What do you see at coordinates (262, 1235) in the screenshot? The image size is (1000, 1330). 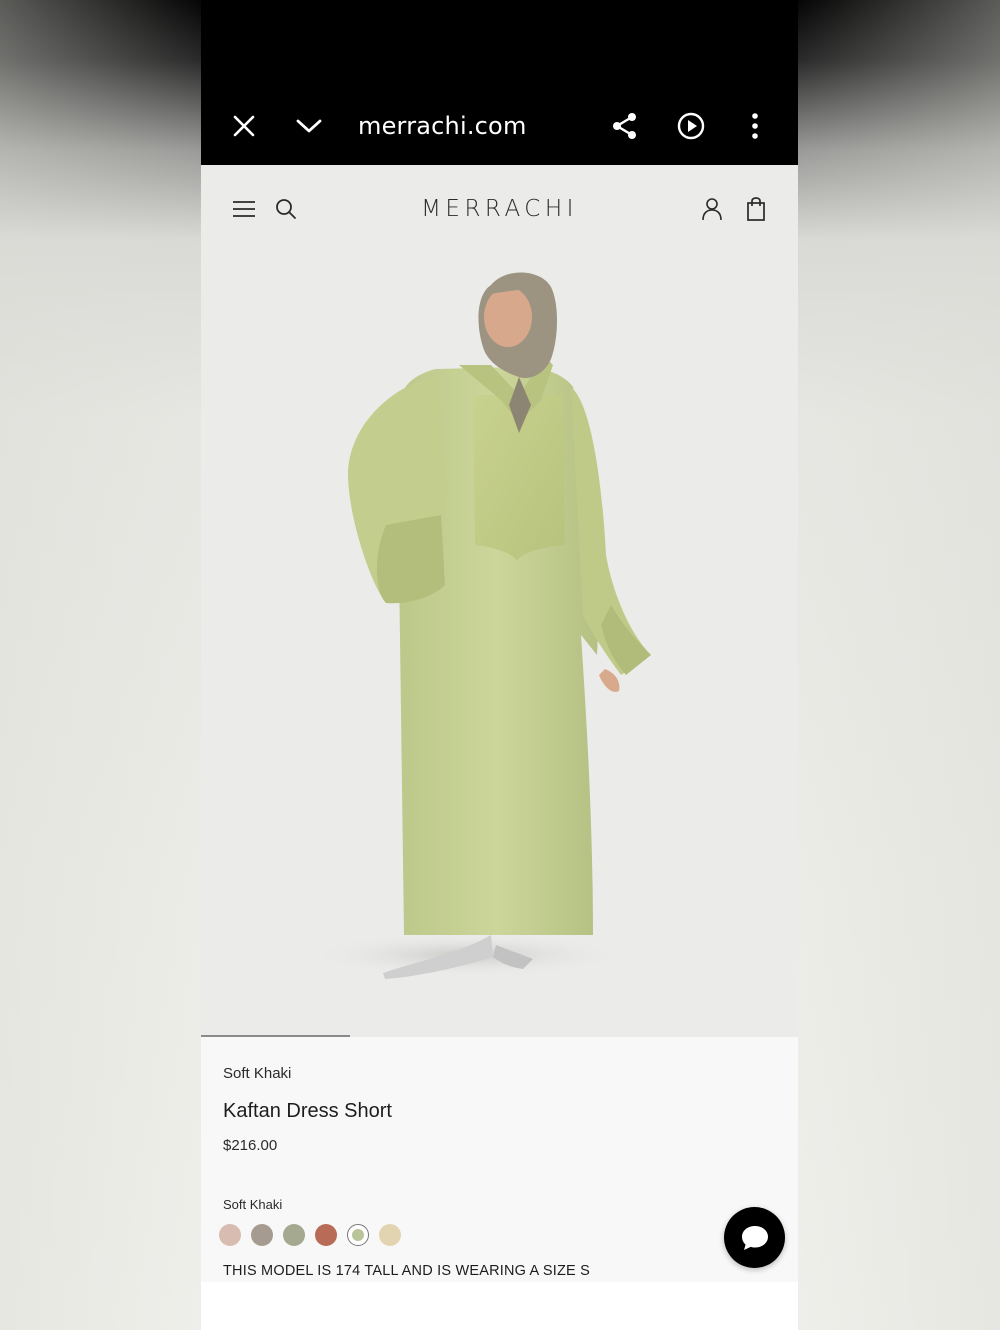 I see `swatch-taupe` at bounding box center [262, 1235].